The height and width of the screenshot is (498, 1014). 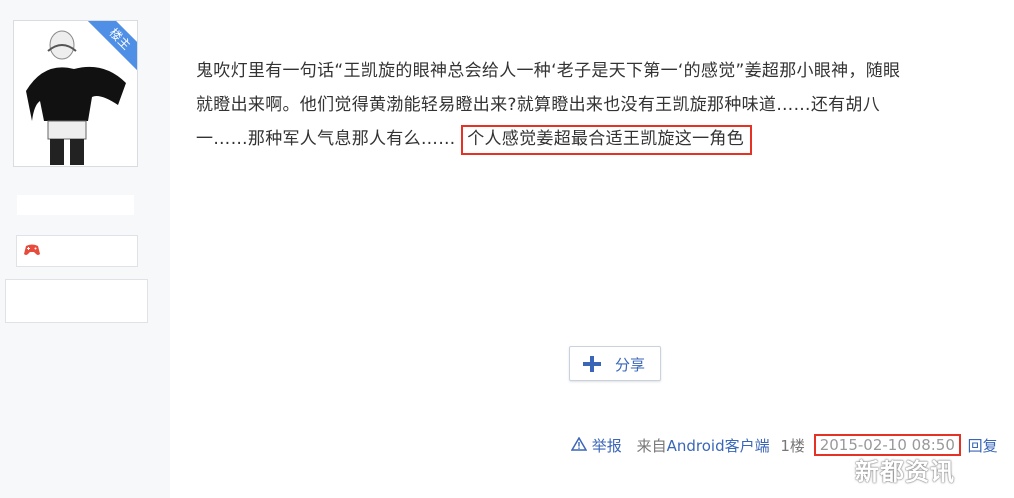 What do you see at coordinates (606, 445) in the screenshot?
I see `report-label: 举报` at bounding box center [606, 445].